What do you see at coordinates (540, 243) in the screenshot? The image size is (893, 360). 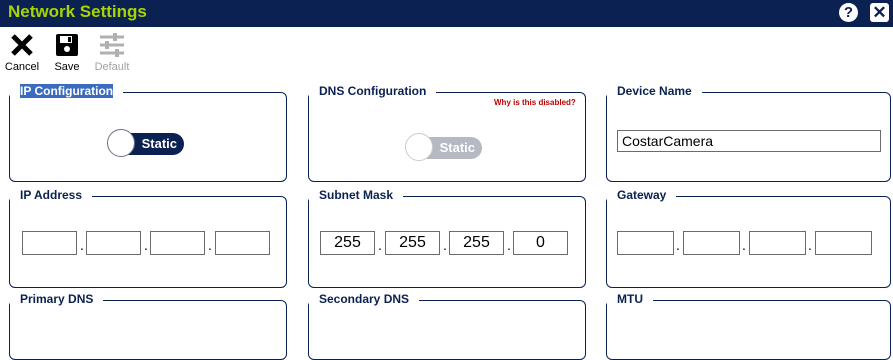 I see `subnet-octet-4: 0` at bounding box center [540, 243].